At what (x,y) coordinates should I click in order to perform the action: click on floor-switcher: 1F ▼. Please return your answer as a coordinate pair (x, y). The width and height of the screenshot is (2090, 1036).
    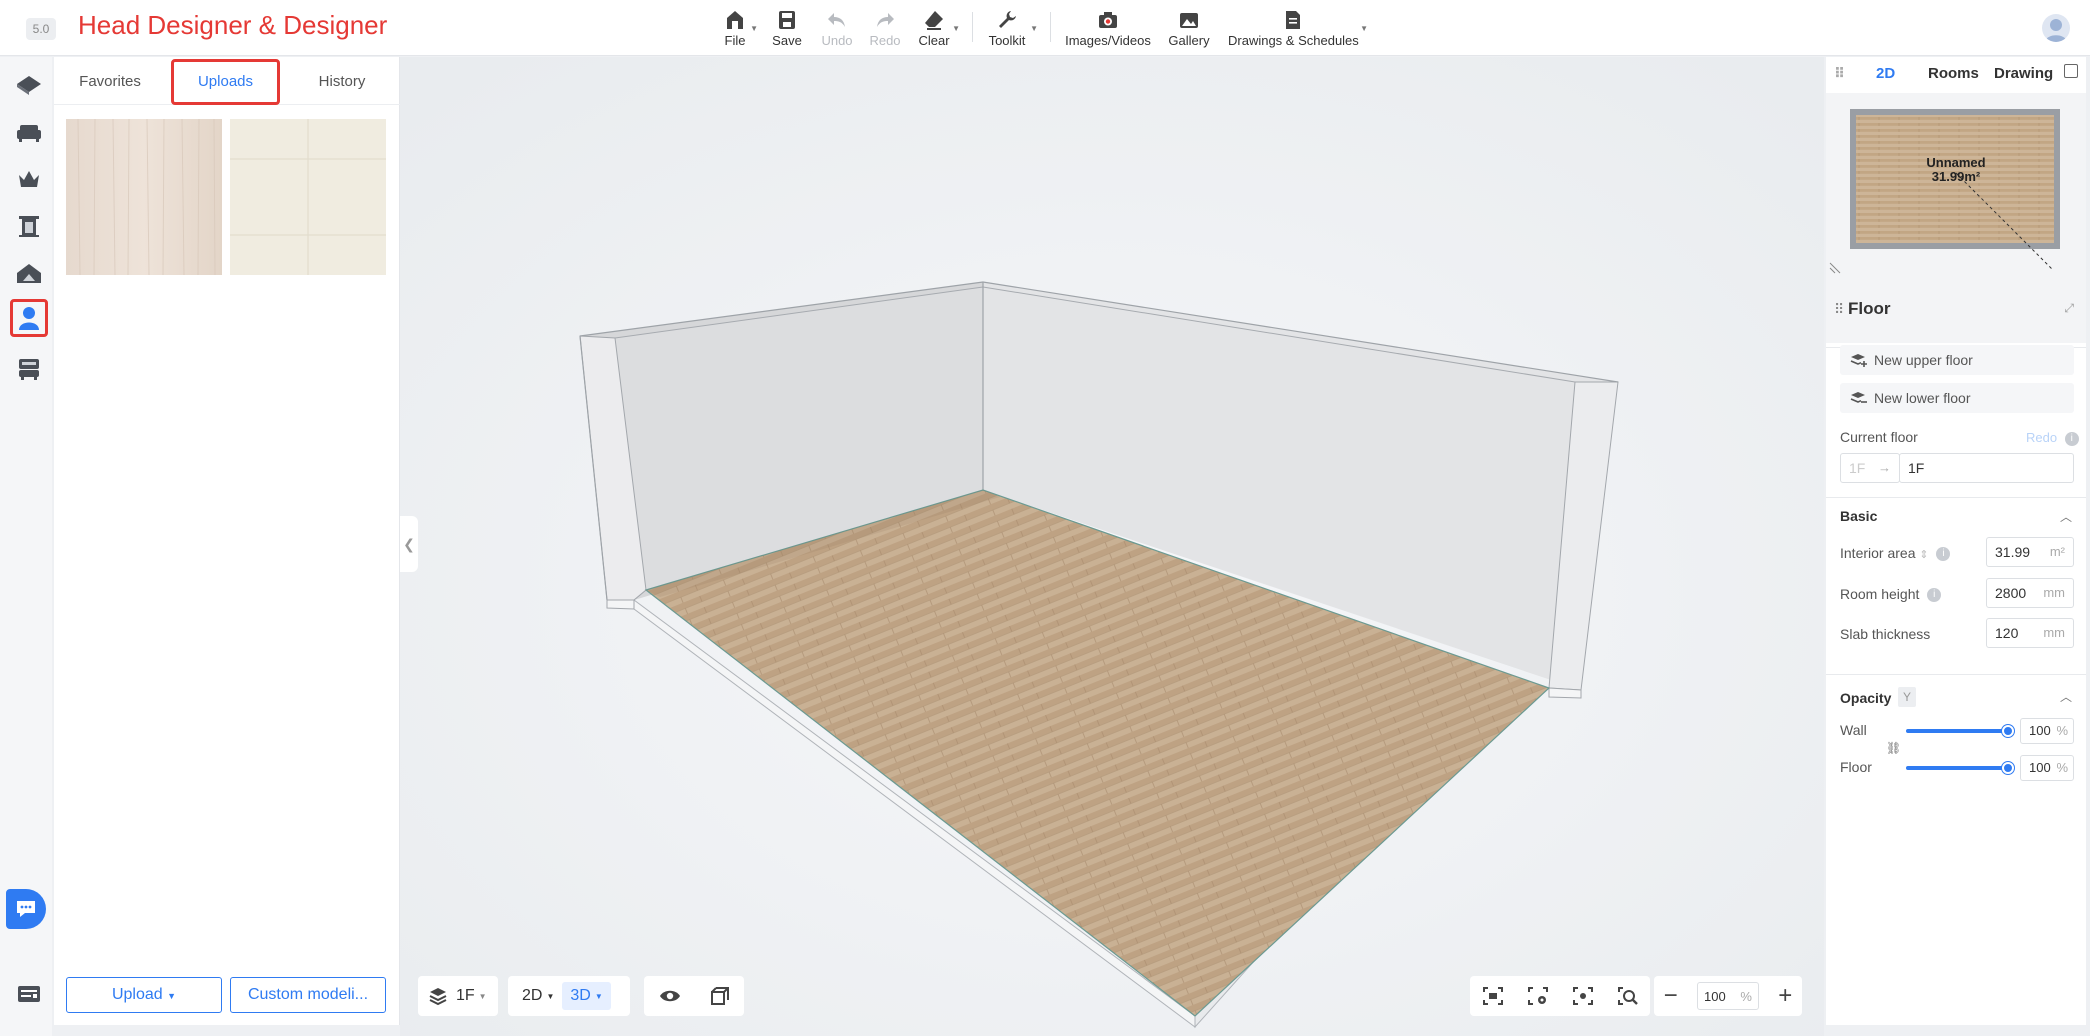
    Looking at the image, I should click on (458, 996).